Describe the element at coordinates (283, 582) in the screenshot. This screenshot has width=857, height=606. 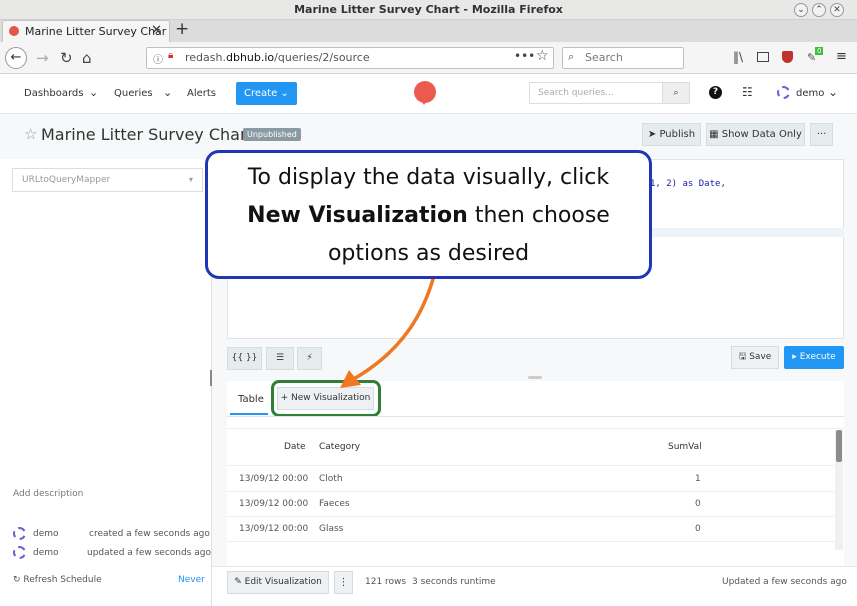
I see `edit-visualization-label: Edit Visualization` at that location.